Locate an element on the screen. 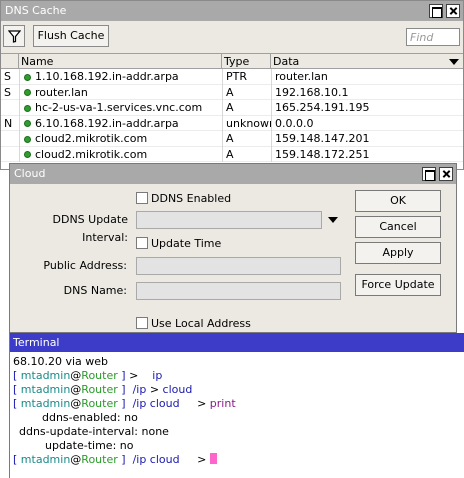 The height and width of the screenshot is (478, 464). row-data: 192.168.10.1 is located at coordinates (366, 92).